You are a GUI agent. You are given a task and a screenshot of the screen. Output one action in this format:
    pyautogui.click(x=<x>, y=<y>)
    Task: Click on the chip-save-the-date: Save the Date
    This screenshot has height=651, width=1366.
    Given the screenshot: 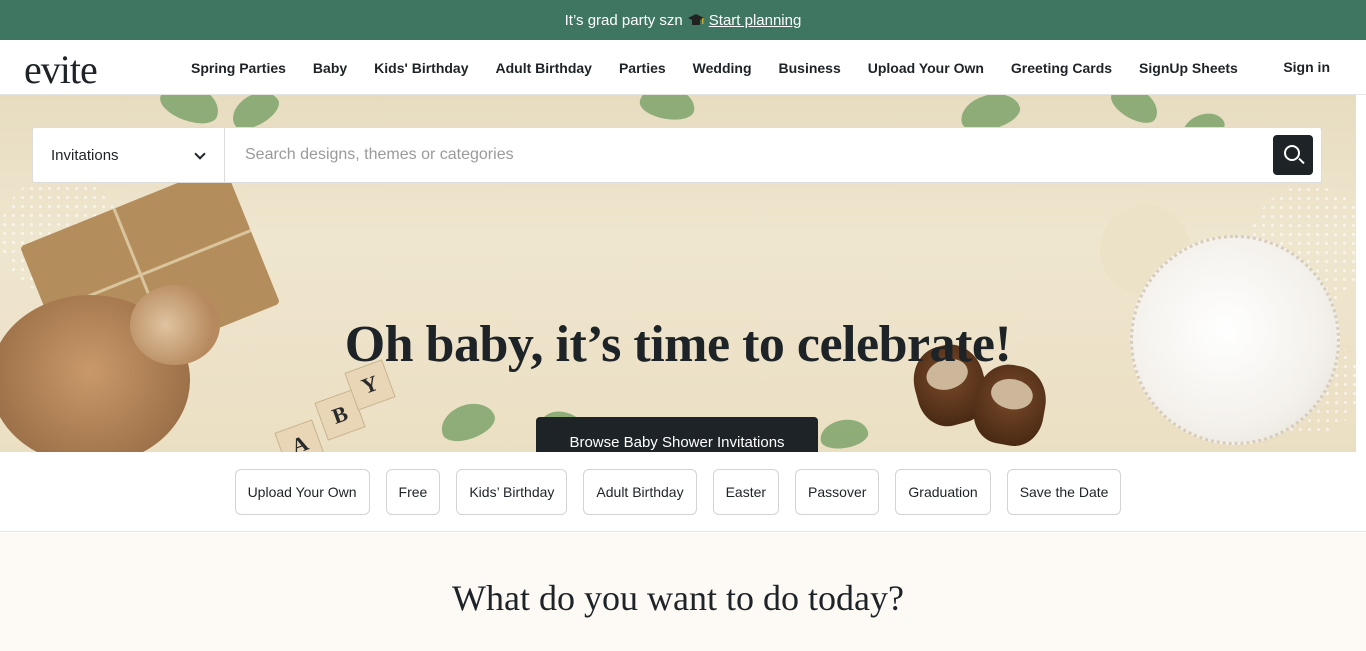 What is the action you would take?
    pyautogui.click(x=1064, y=491)
    